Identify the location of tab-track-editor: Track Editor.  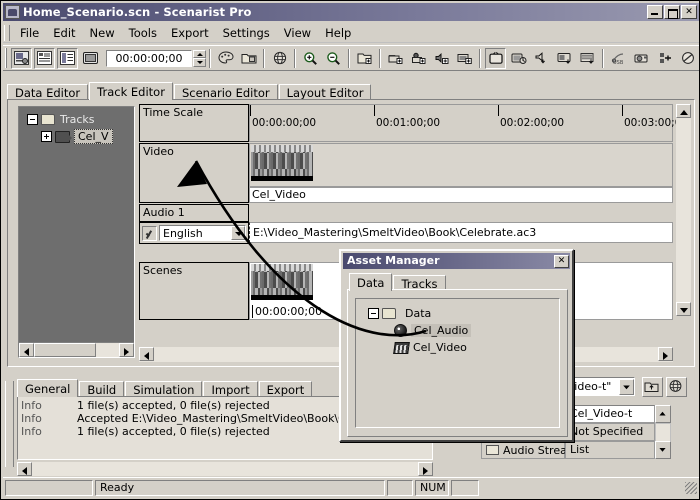
(131, 91).